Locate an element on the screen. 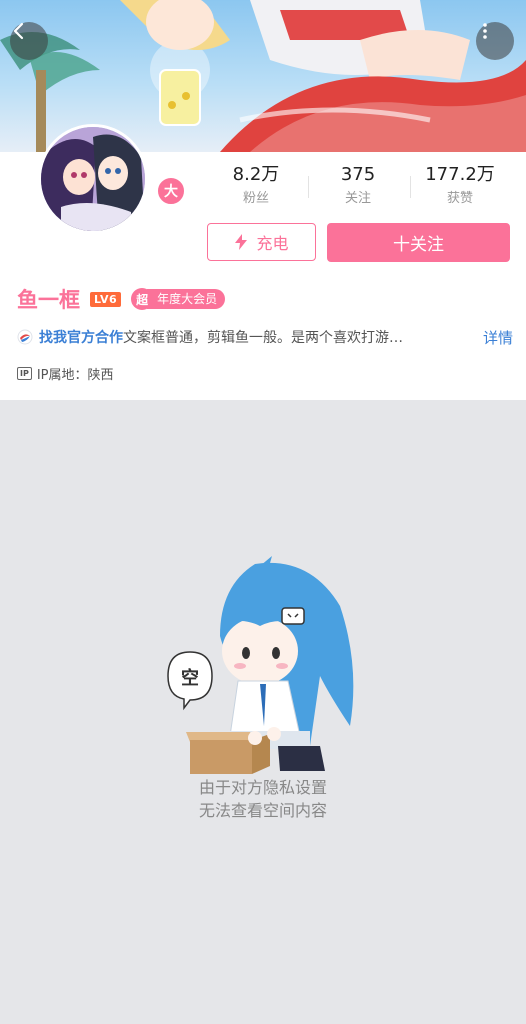  avatar is located at coordinates (93, 179).